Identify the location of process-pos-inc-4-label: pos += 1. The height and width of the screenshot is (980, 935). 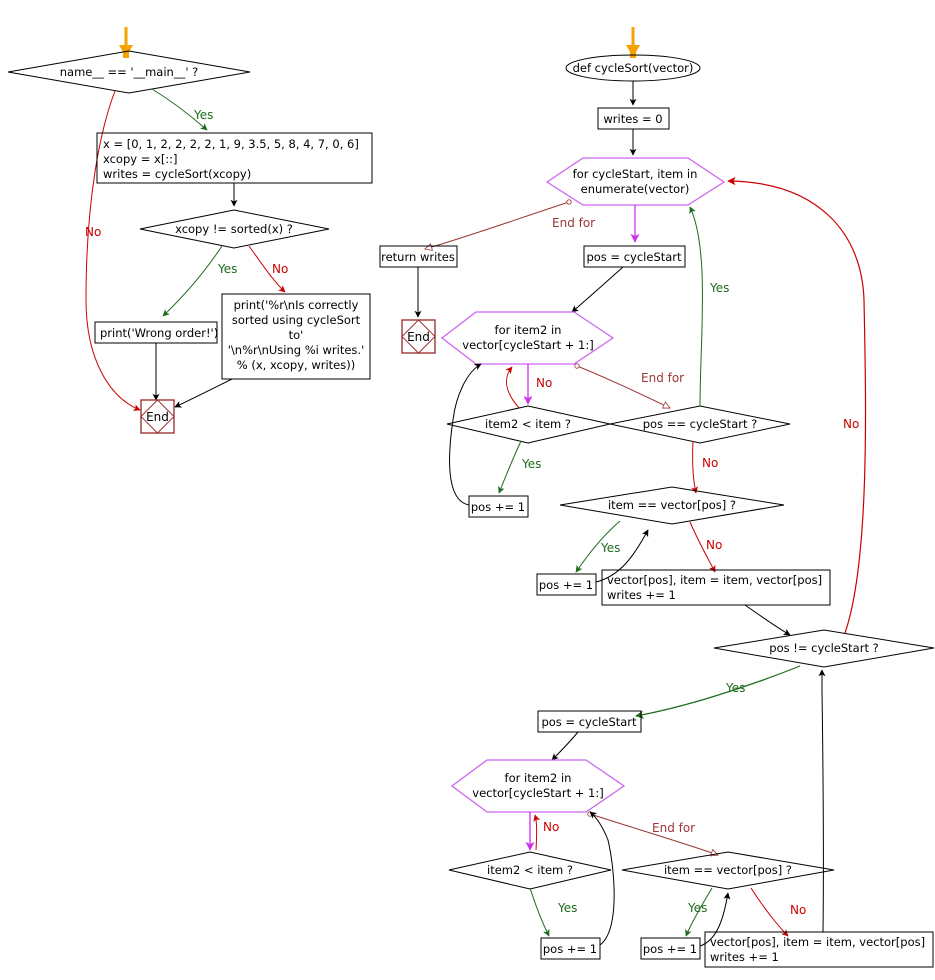
(670, 949).